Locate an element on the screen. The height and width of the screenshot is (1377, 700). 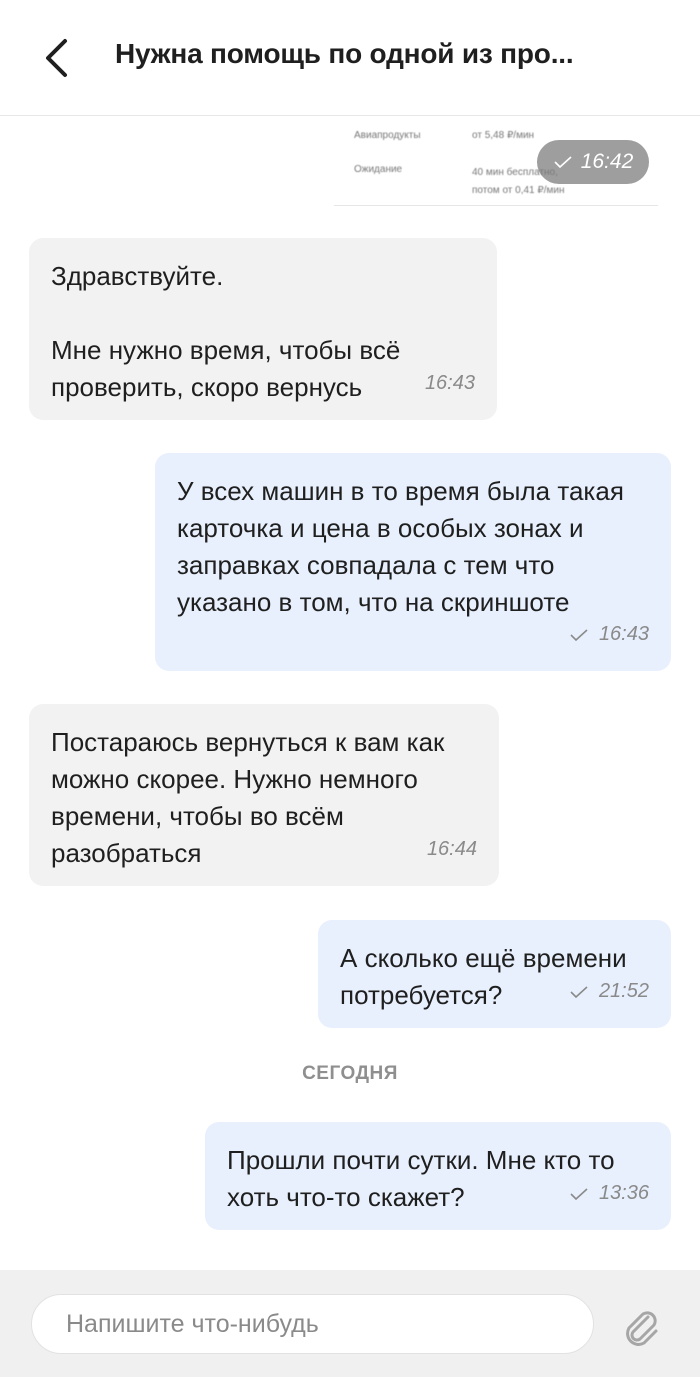
composer-bar: Напишите что-нибудь is located at coordinates (350, 1323).